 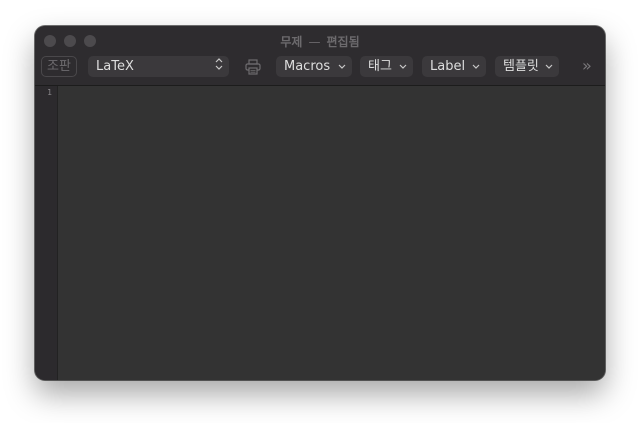 What do you see at coordinates (587, 66) in the screenshot?
I see `toolbar-overflow-button: »` at bounding box center [587, 66].